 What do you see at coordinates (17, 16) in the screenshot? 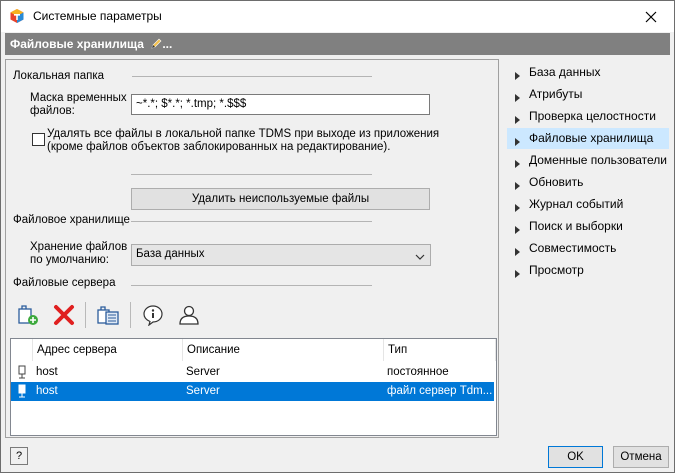
I see `app-logo-icon` at bounding box center [17, 16].